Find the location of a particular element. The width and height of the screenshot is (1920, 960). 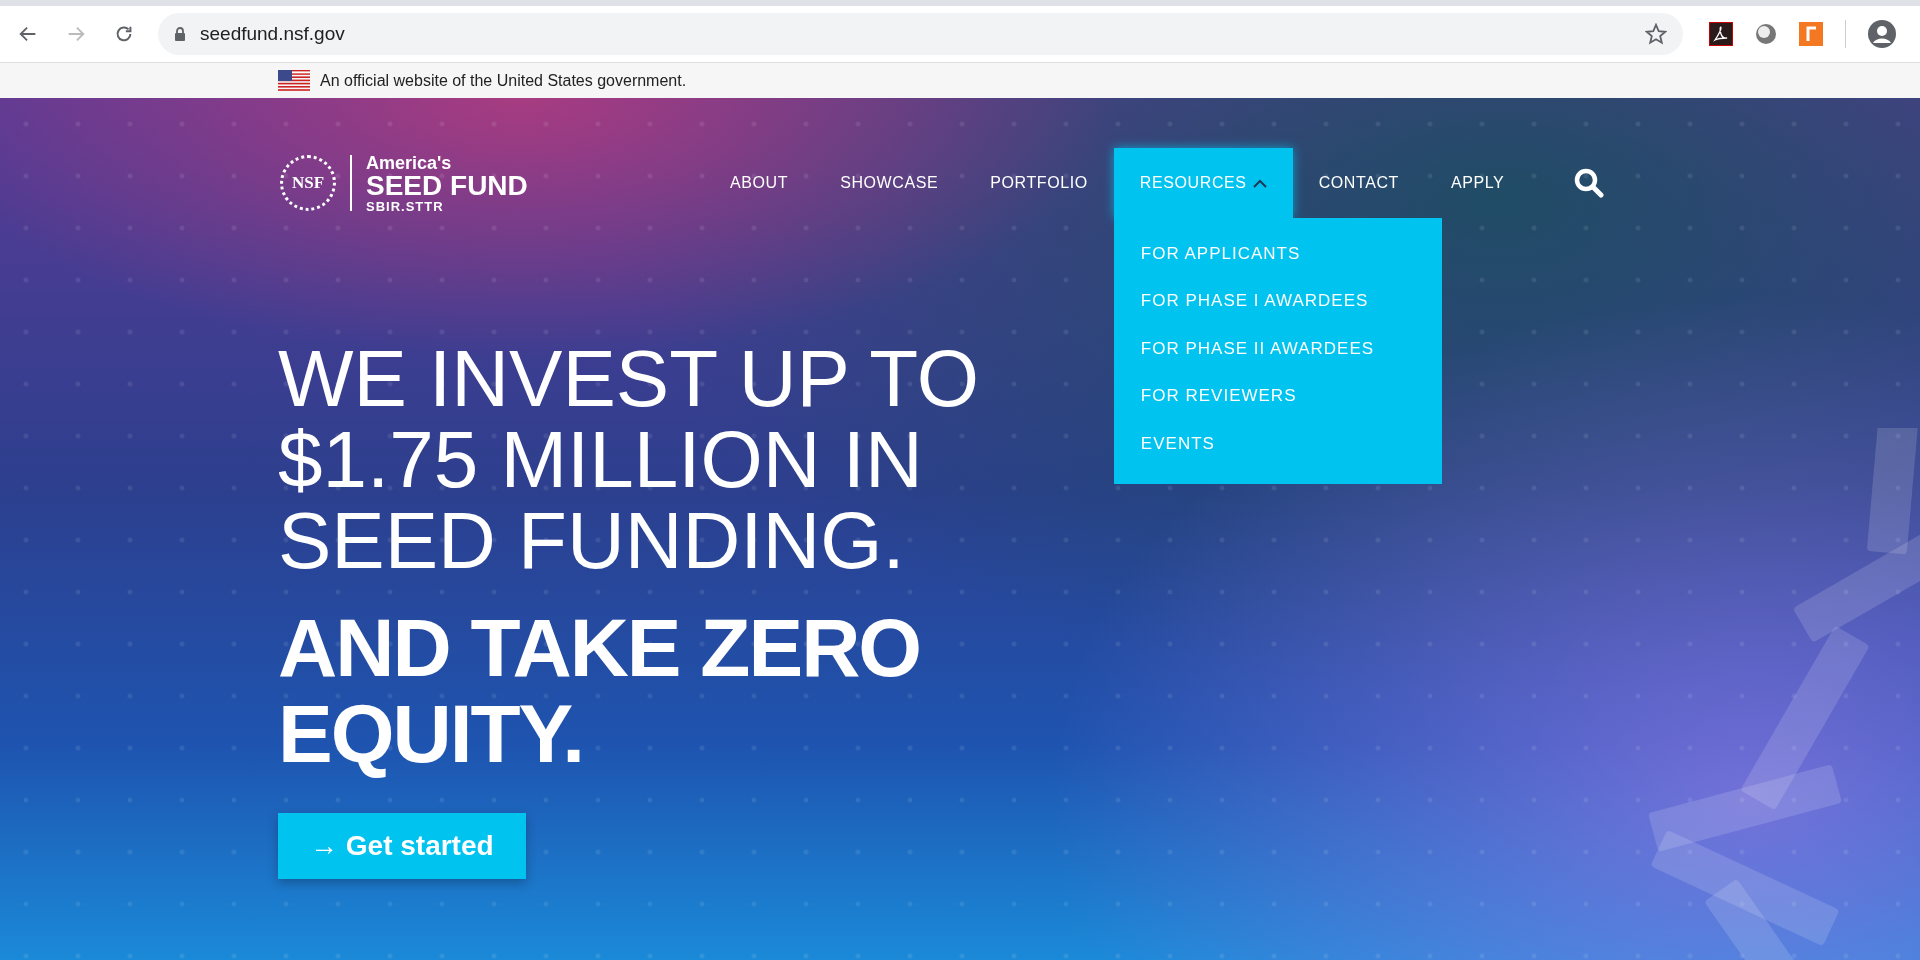

nsf-seal-logo: NSF is located at coordinates (308, 183).